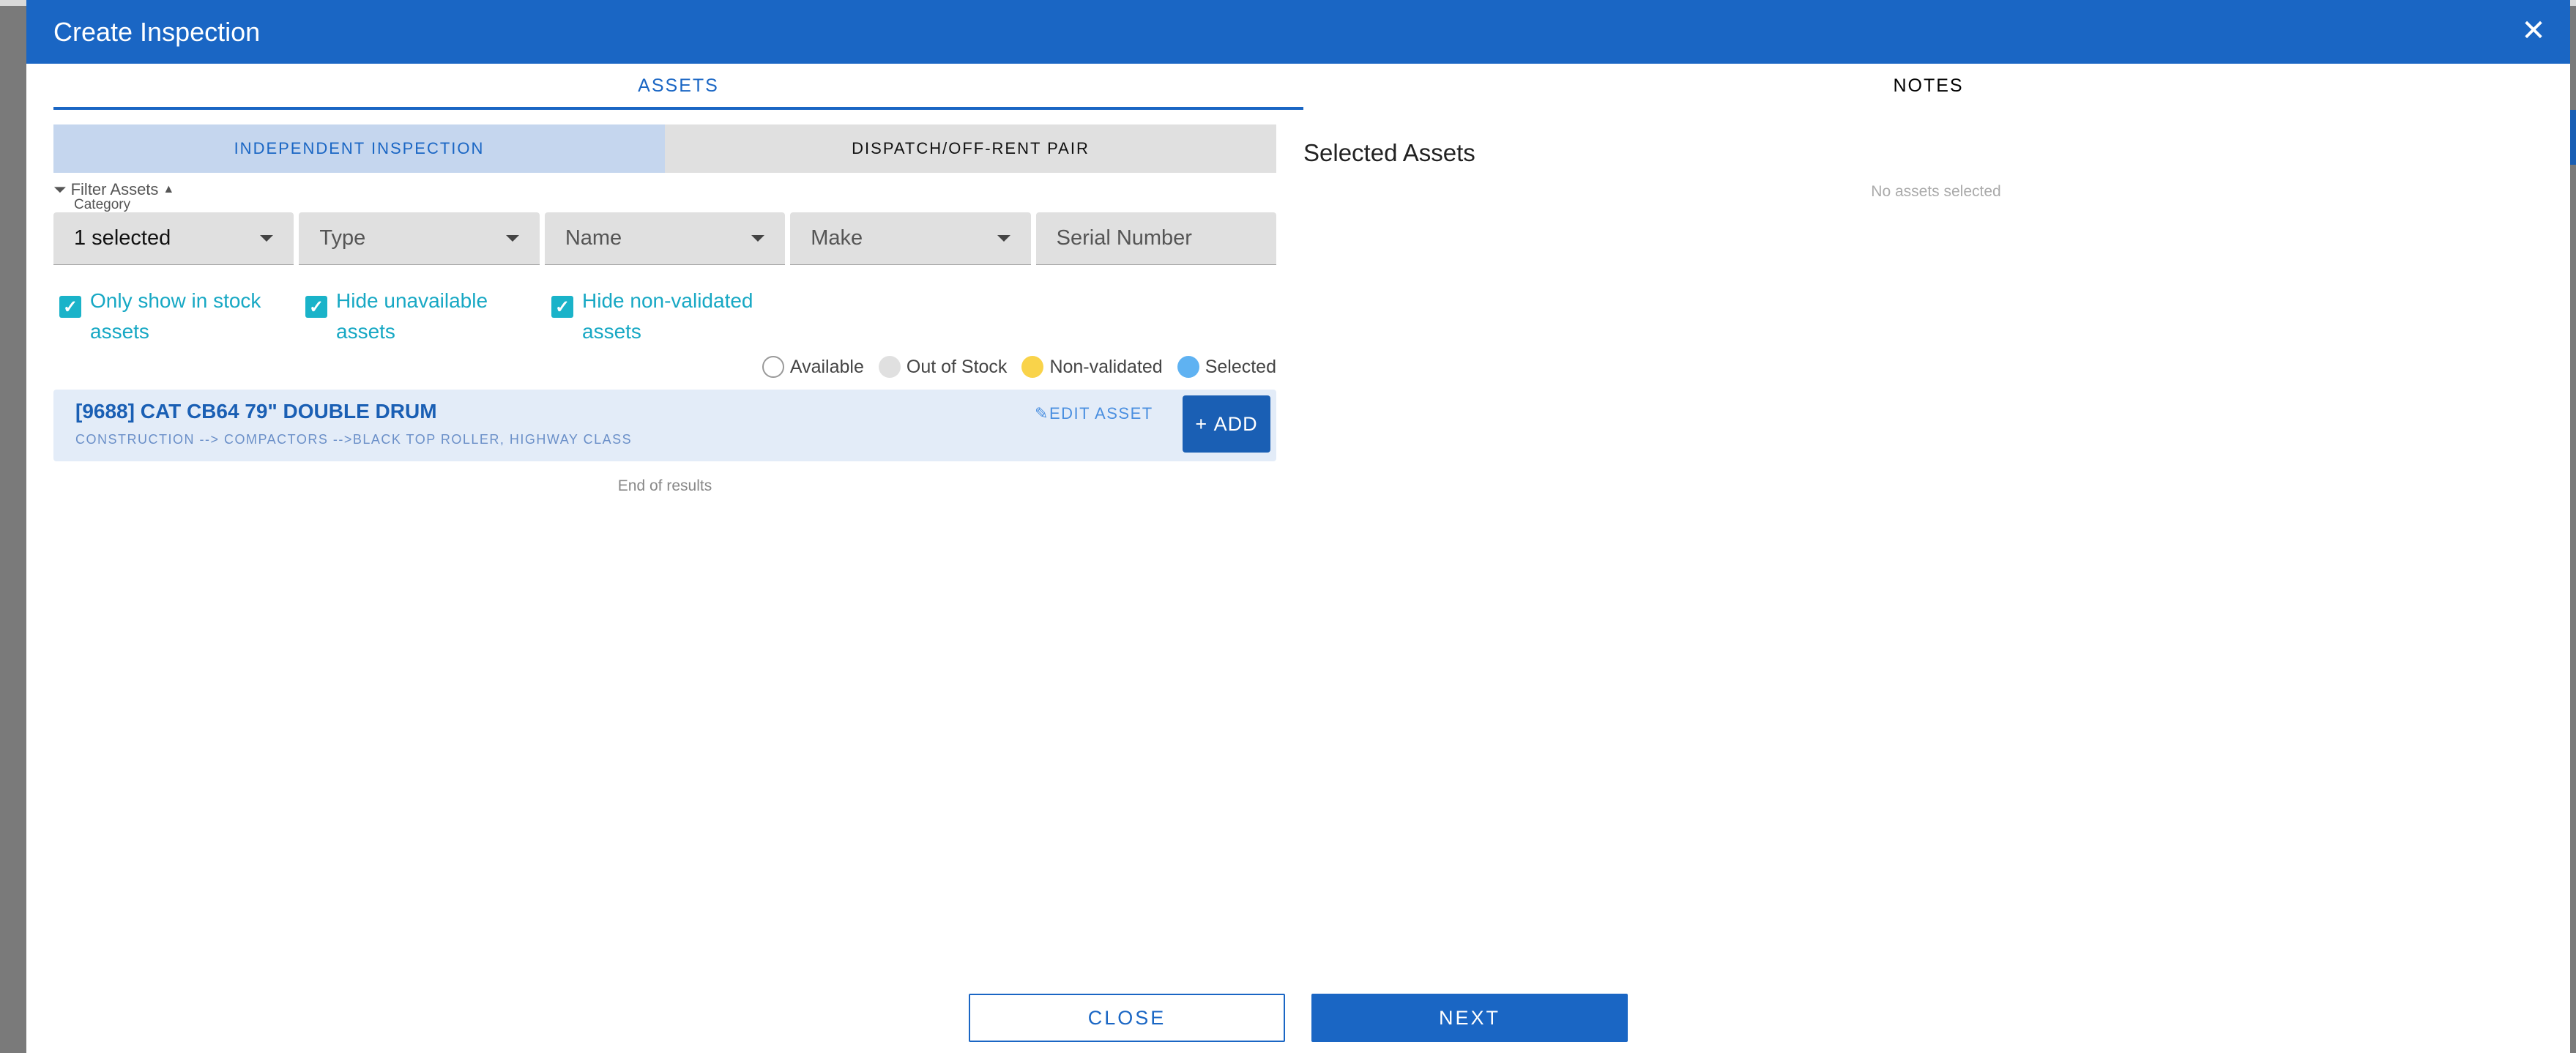 This screenshot has width=2576, height=1053. What do you see at coordinates (359, 148) in the screenshot?
I see `independent-inspection-button: INDEPENDENT INSPECTION` at bounding box center [359, 148].